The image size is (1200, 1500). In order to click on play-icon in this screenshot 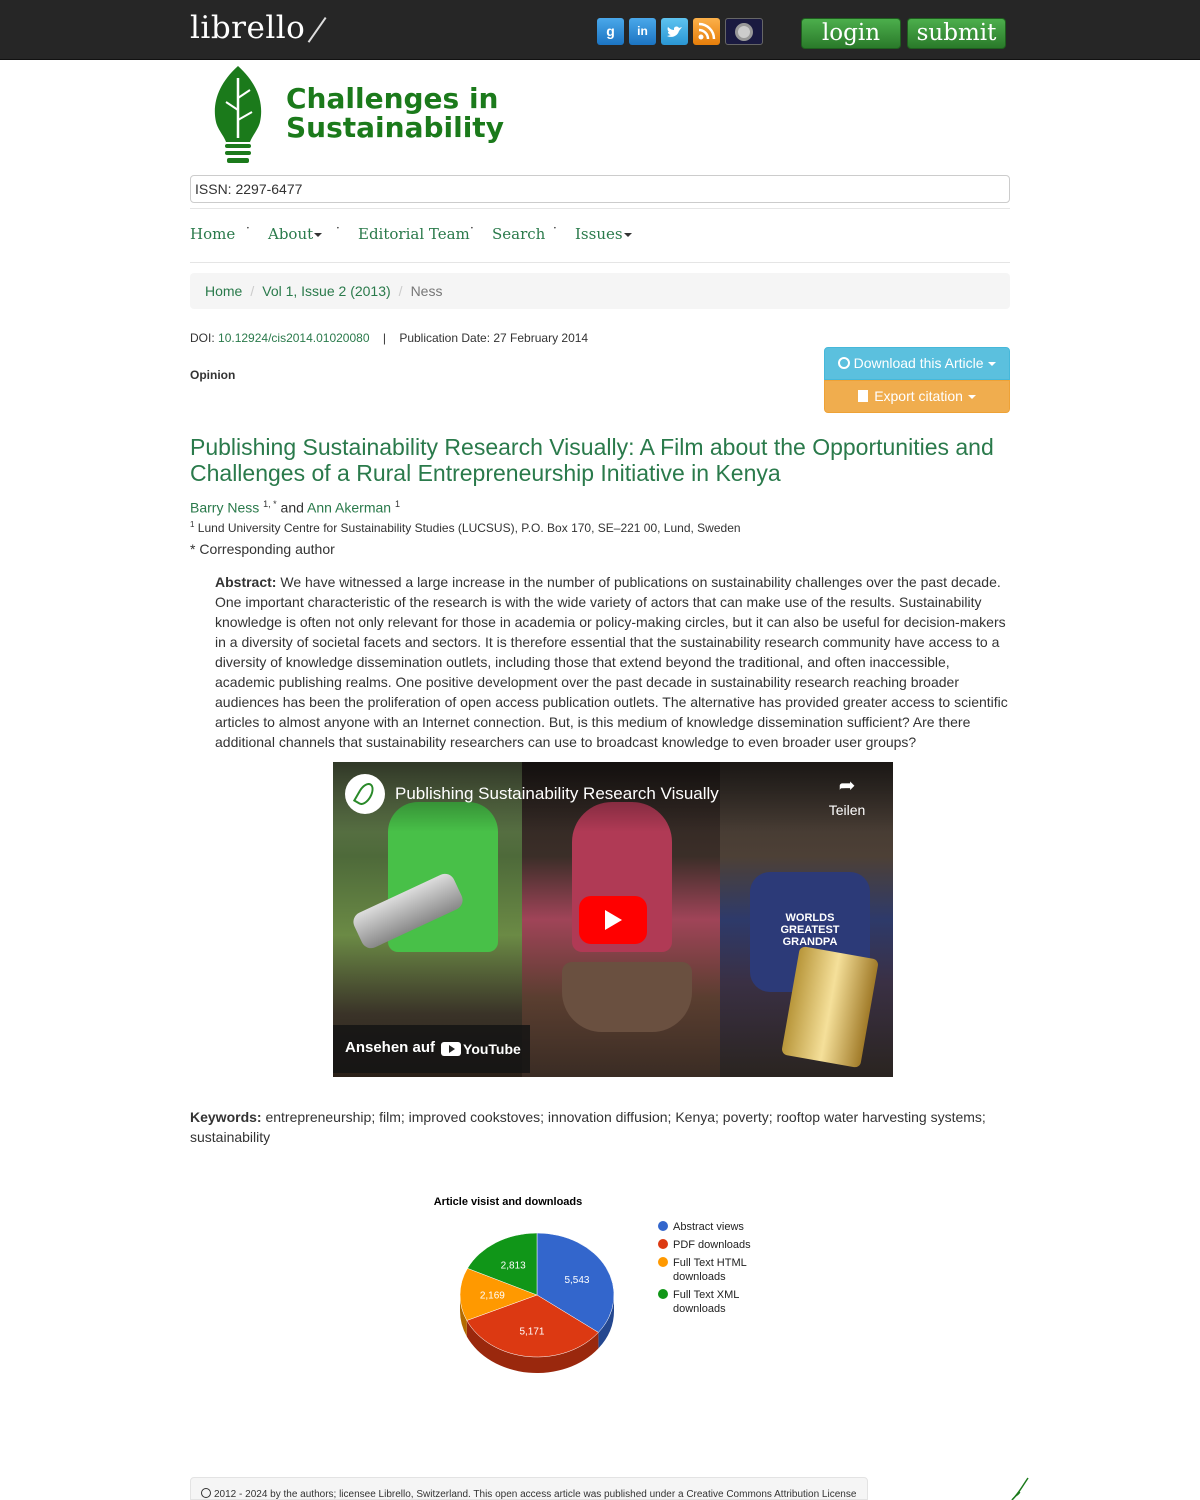, I will do `click(613, 920)`.